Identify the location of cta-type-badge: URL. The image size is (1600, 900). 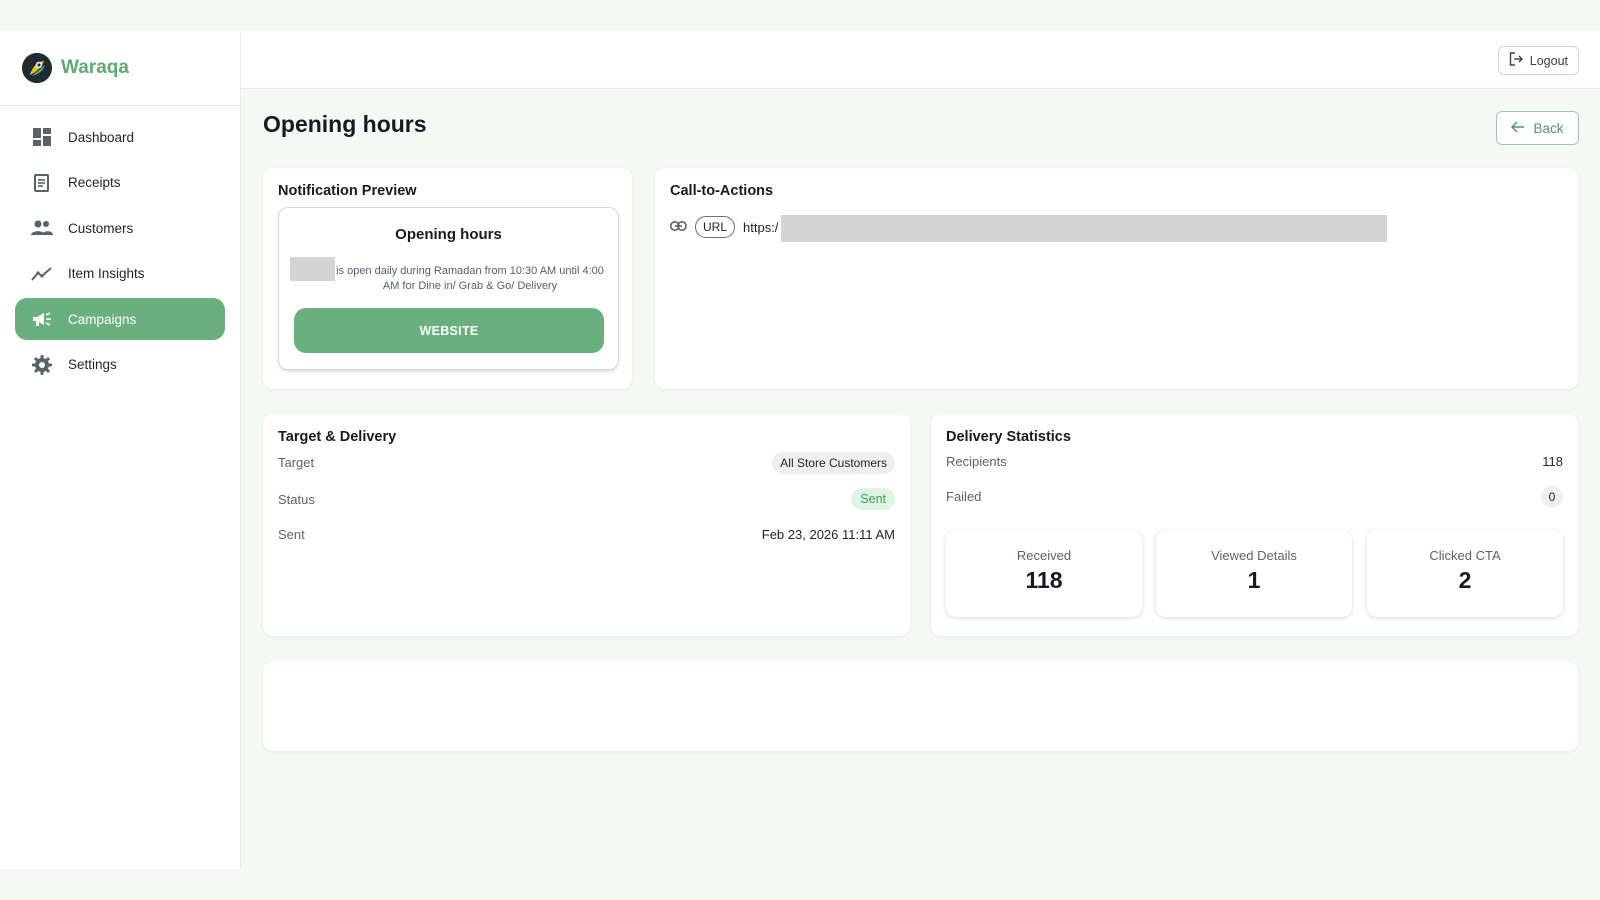
(715, 227).